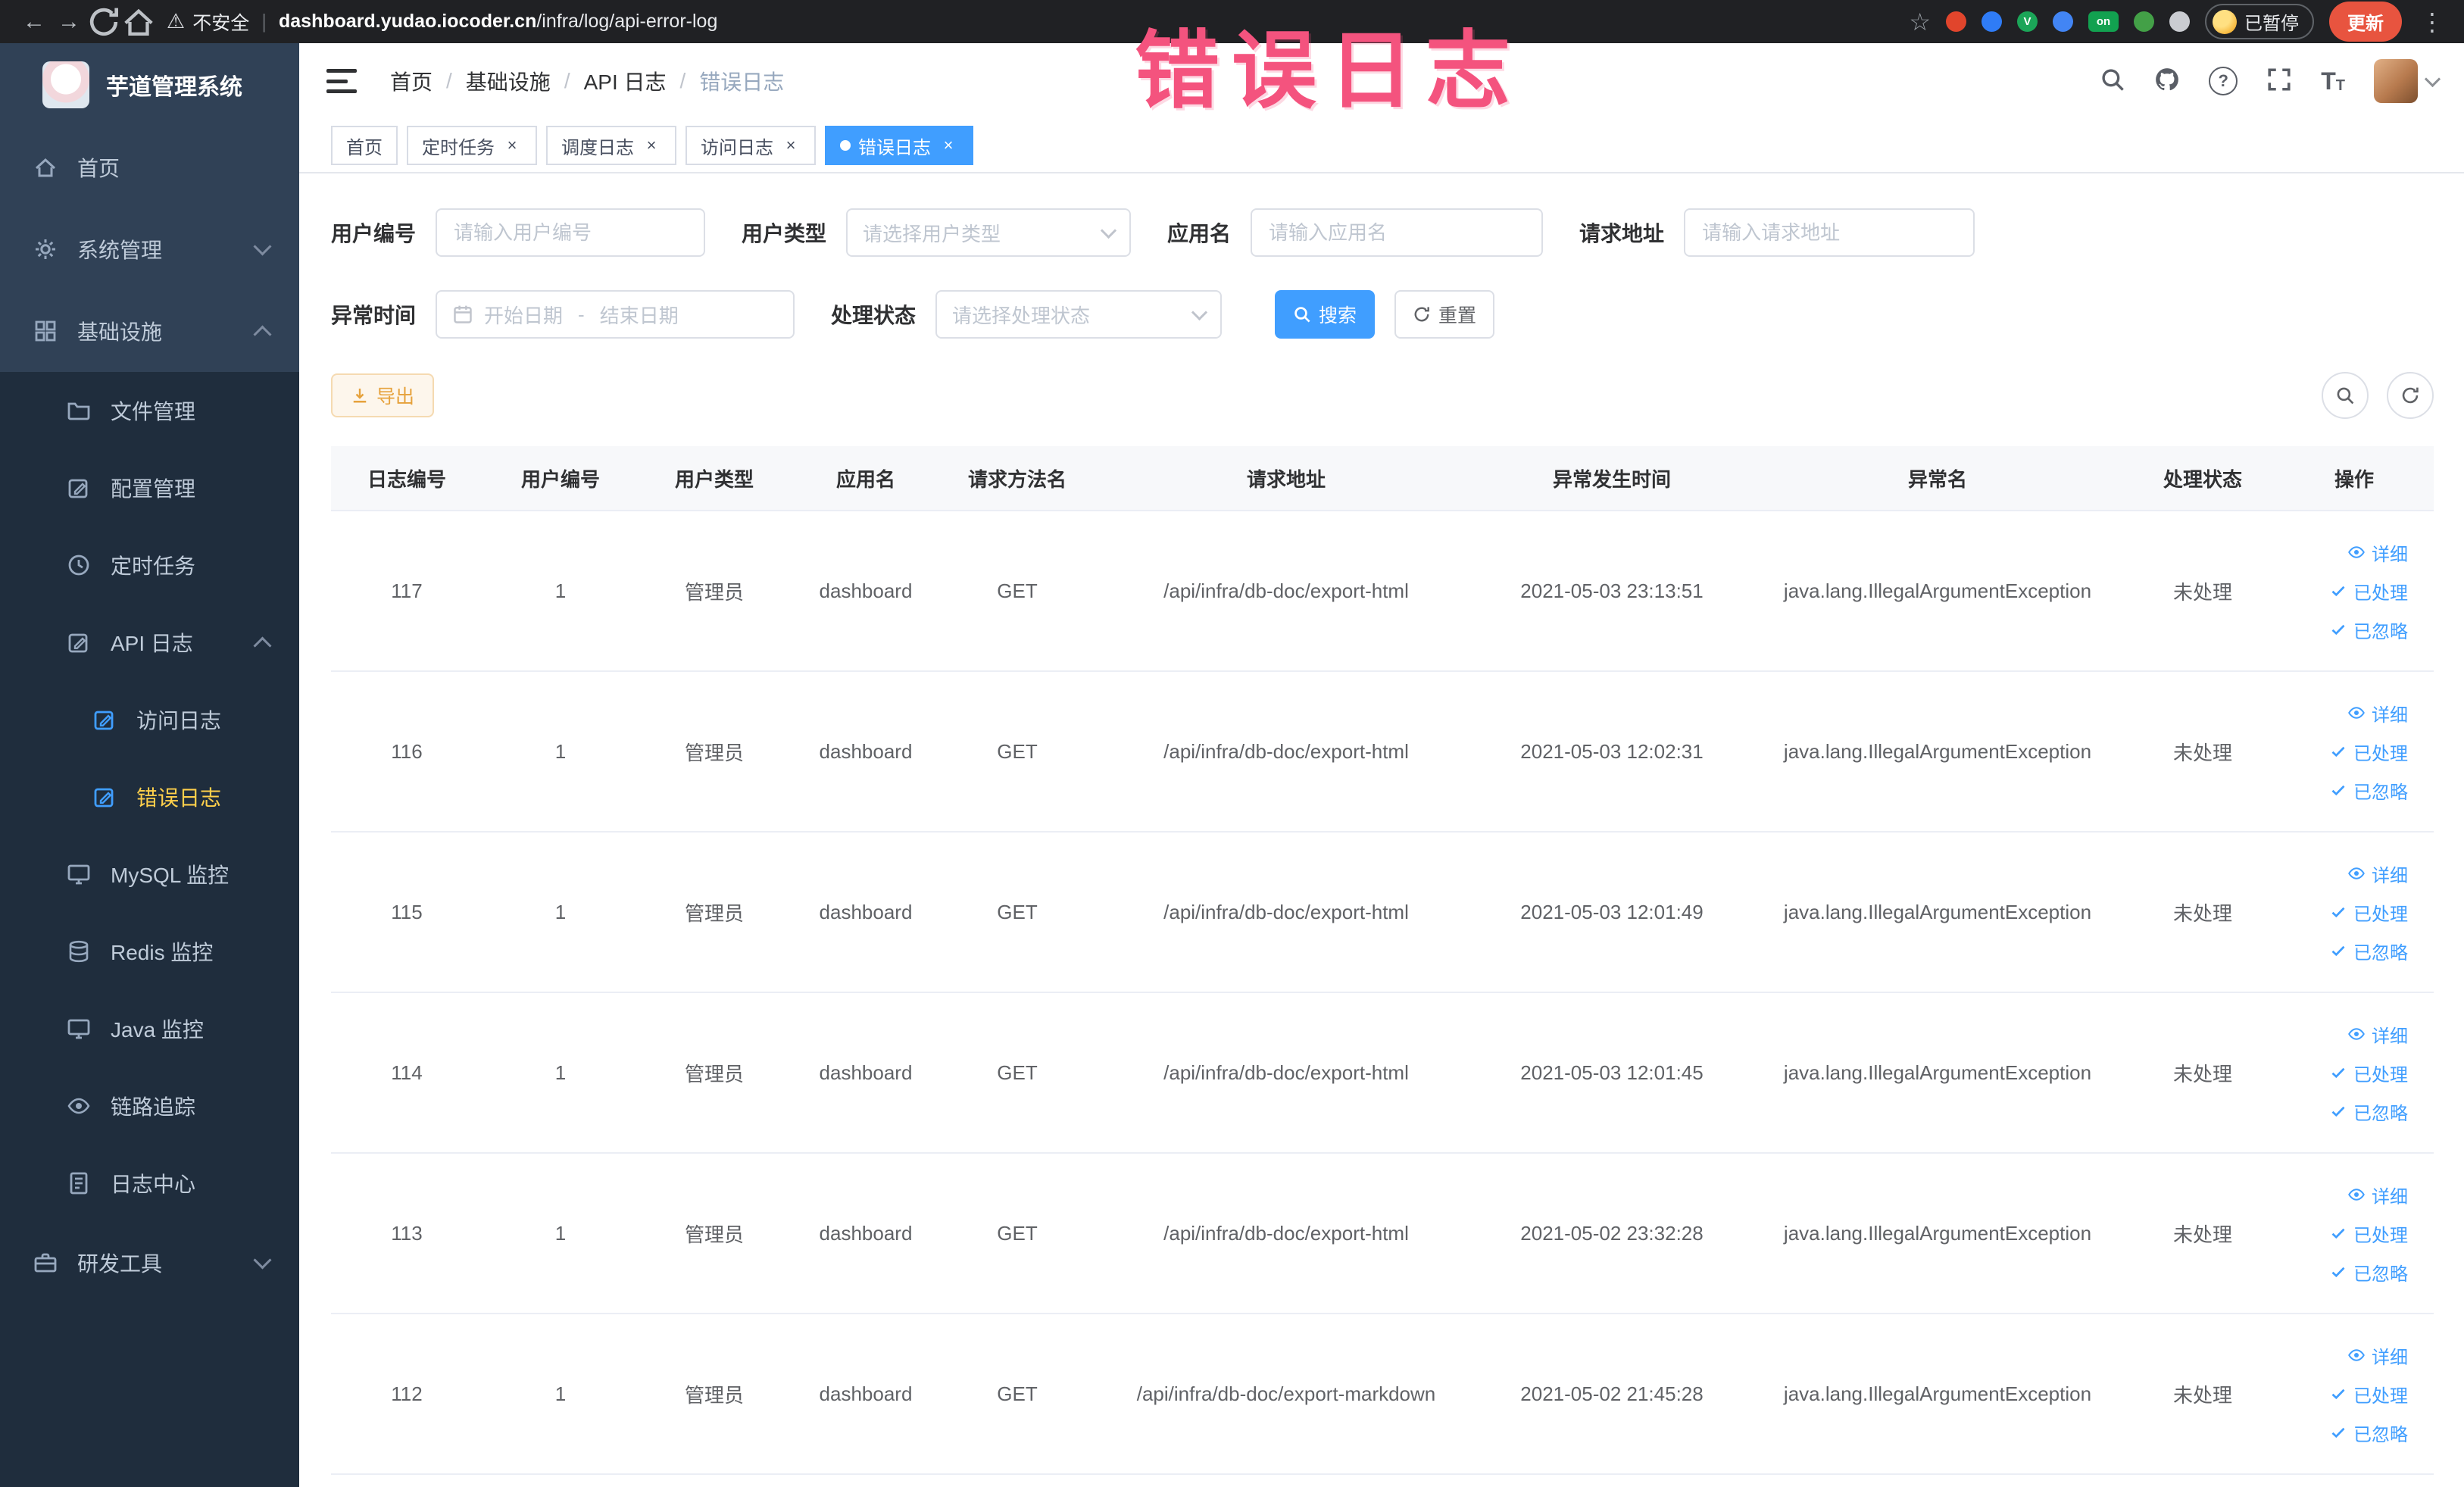  Describe the element at coordinates (2179, 21) in the screenshot. I see `extension-gray-paw` at that location.